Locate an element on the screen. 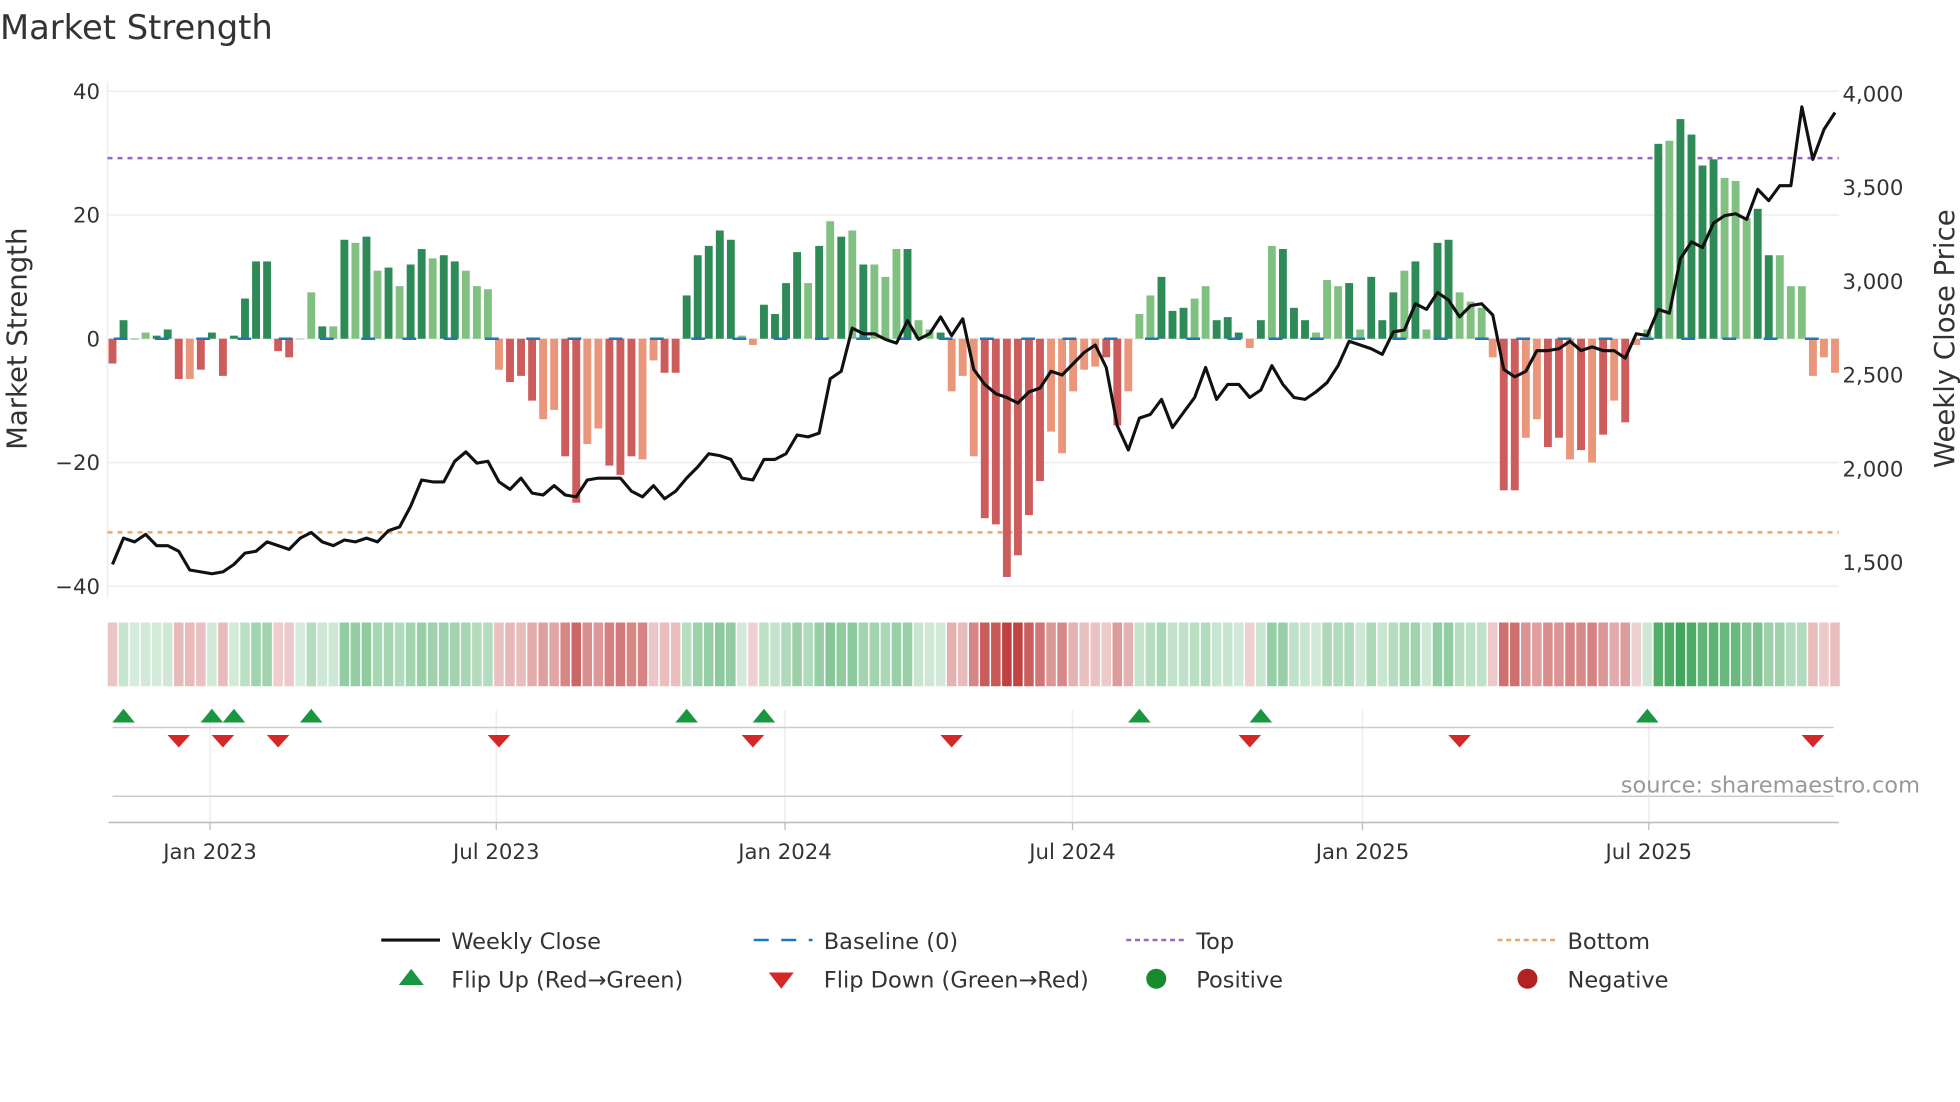  legend-up-swatch is located at coordinates (411, 976).